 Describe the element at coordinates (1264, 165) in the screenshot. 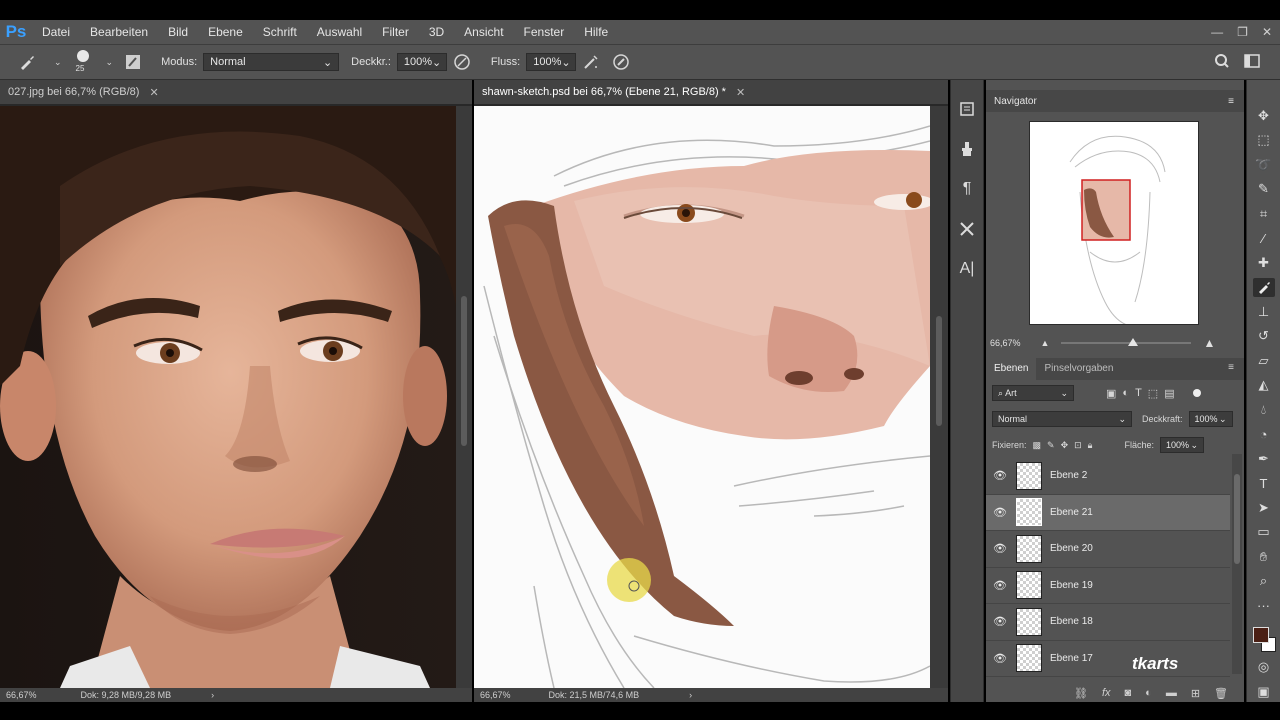

I see `lasso-tool-icon: ➰` at that location.